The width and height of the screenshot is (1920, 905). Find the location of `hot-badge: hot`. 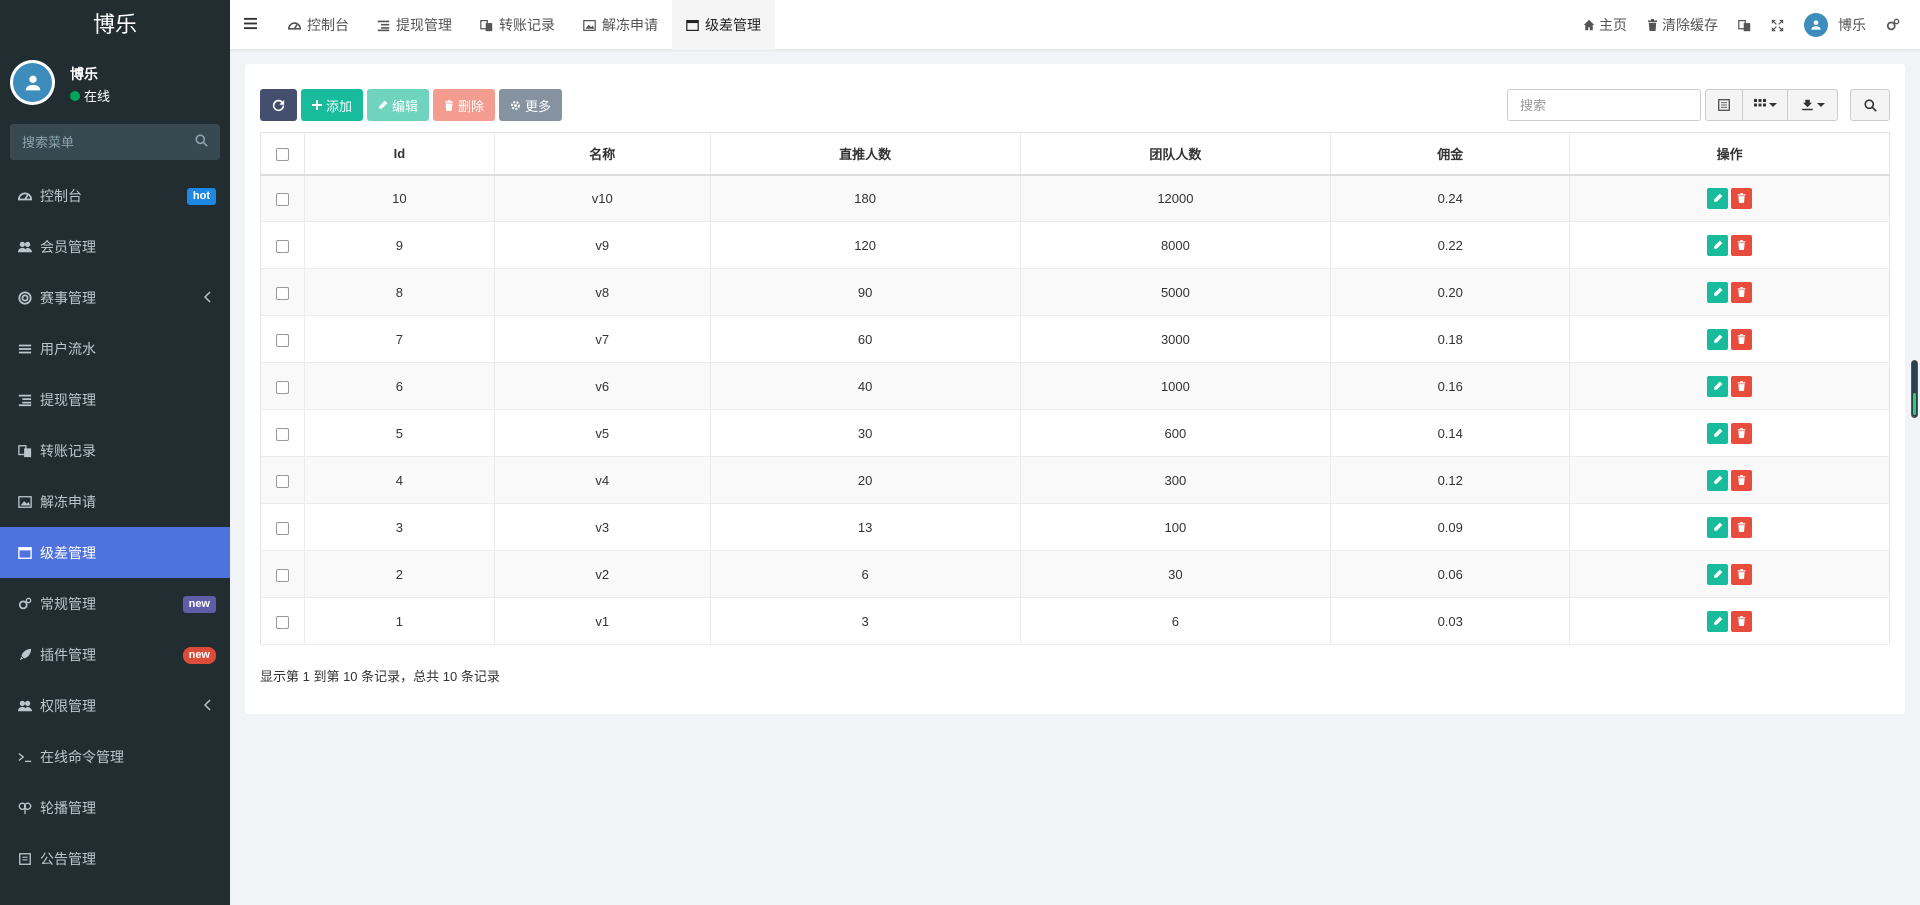

hot-badge: hot is located at coordinates (201, 196).